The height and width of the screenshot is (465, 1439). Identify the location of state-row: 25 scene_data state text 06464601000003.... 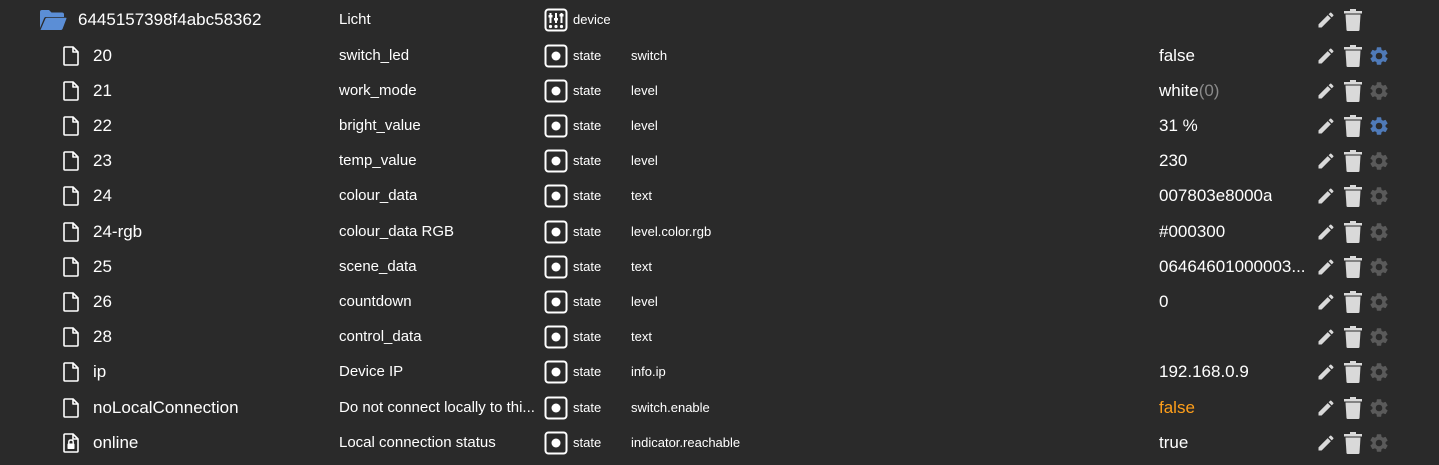
(719, 266).